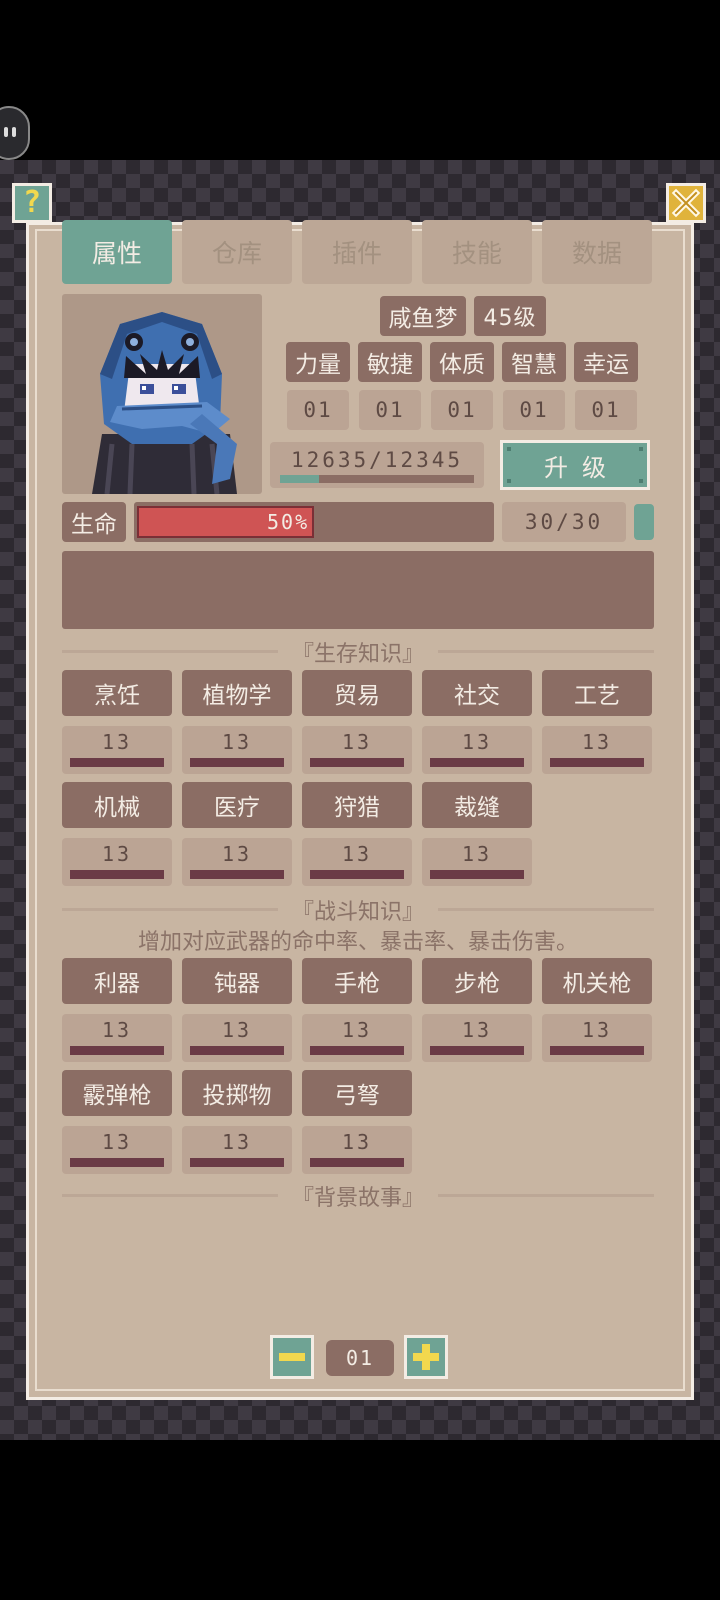 This screenshot has width=720, height=1600. I want to click on upgrade-button: 升级, so click(575, 465).